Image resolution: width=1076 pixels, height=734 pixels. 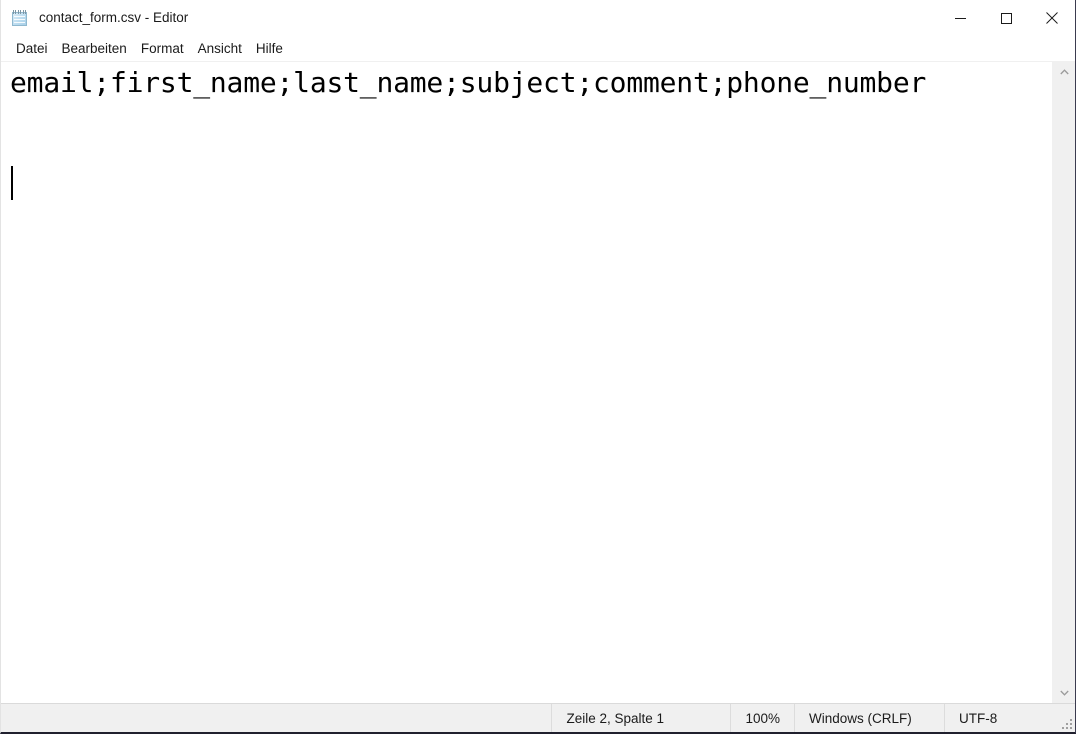 What do you see at coordinates (869, 717) in the screenshot?
I see `status-line-ending: Windows (CRLF)` at bounding box center [869, 717].